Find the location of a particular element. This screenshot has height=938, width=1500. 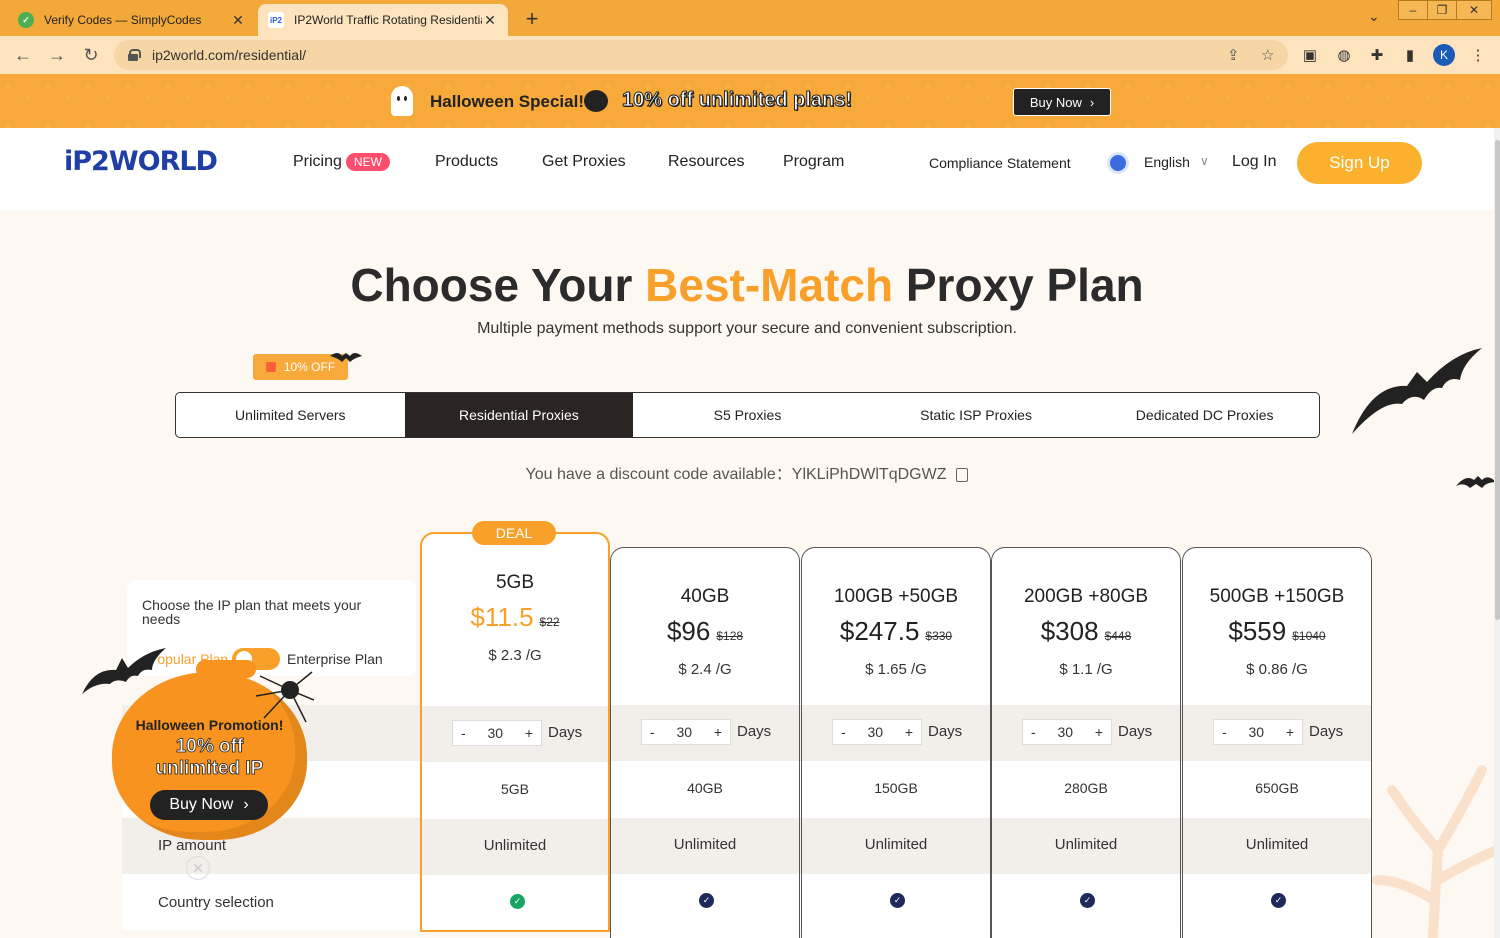

nav-compliance-statement: Compliance Statement is located at coordinates (1000, 163).